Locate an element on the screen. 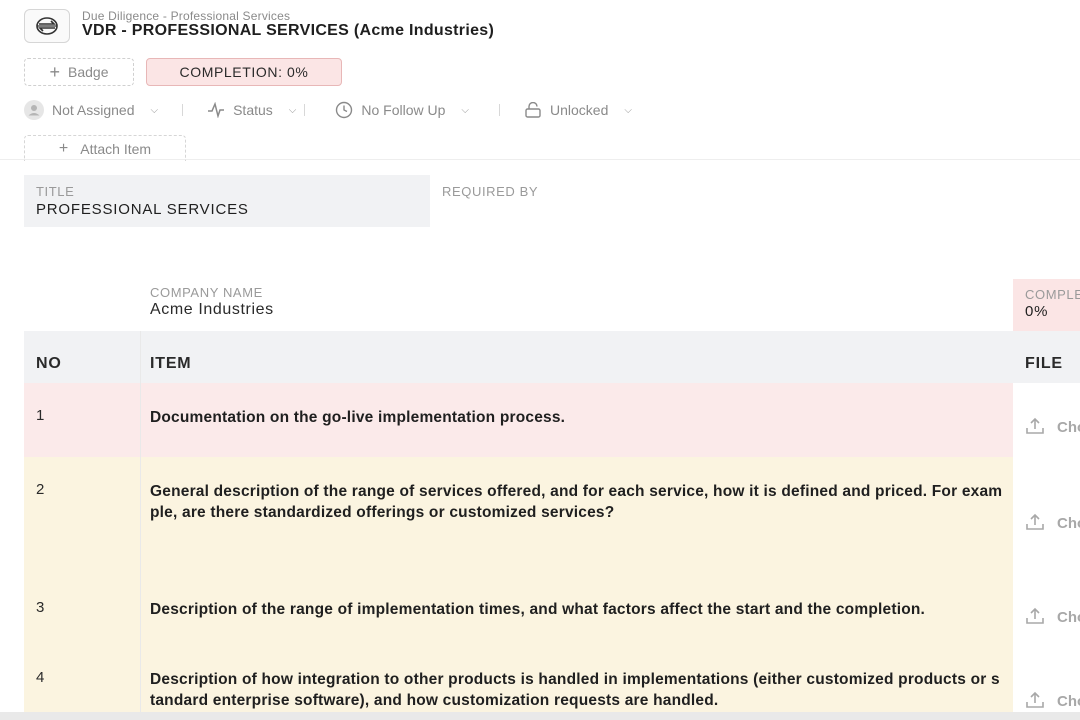 The width and height of the screenshot is (1080, 720). row-number: 4 is located at coordinates (40, 677).